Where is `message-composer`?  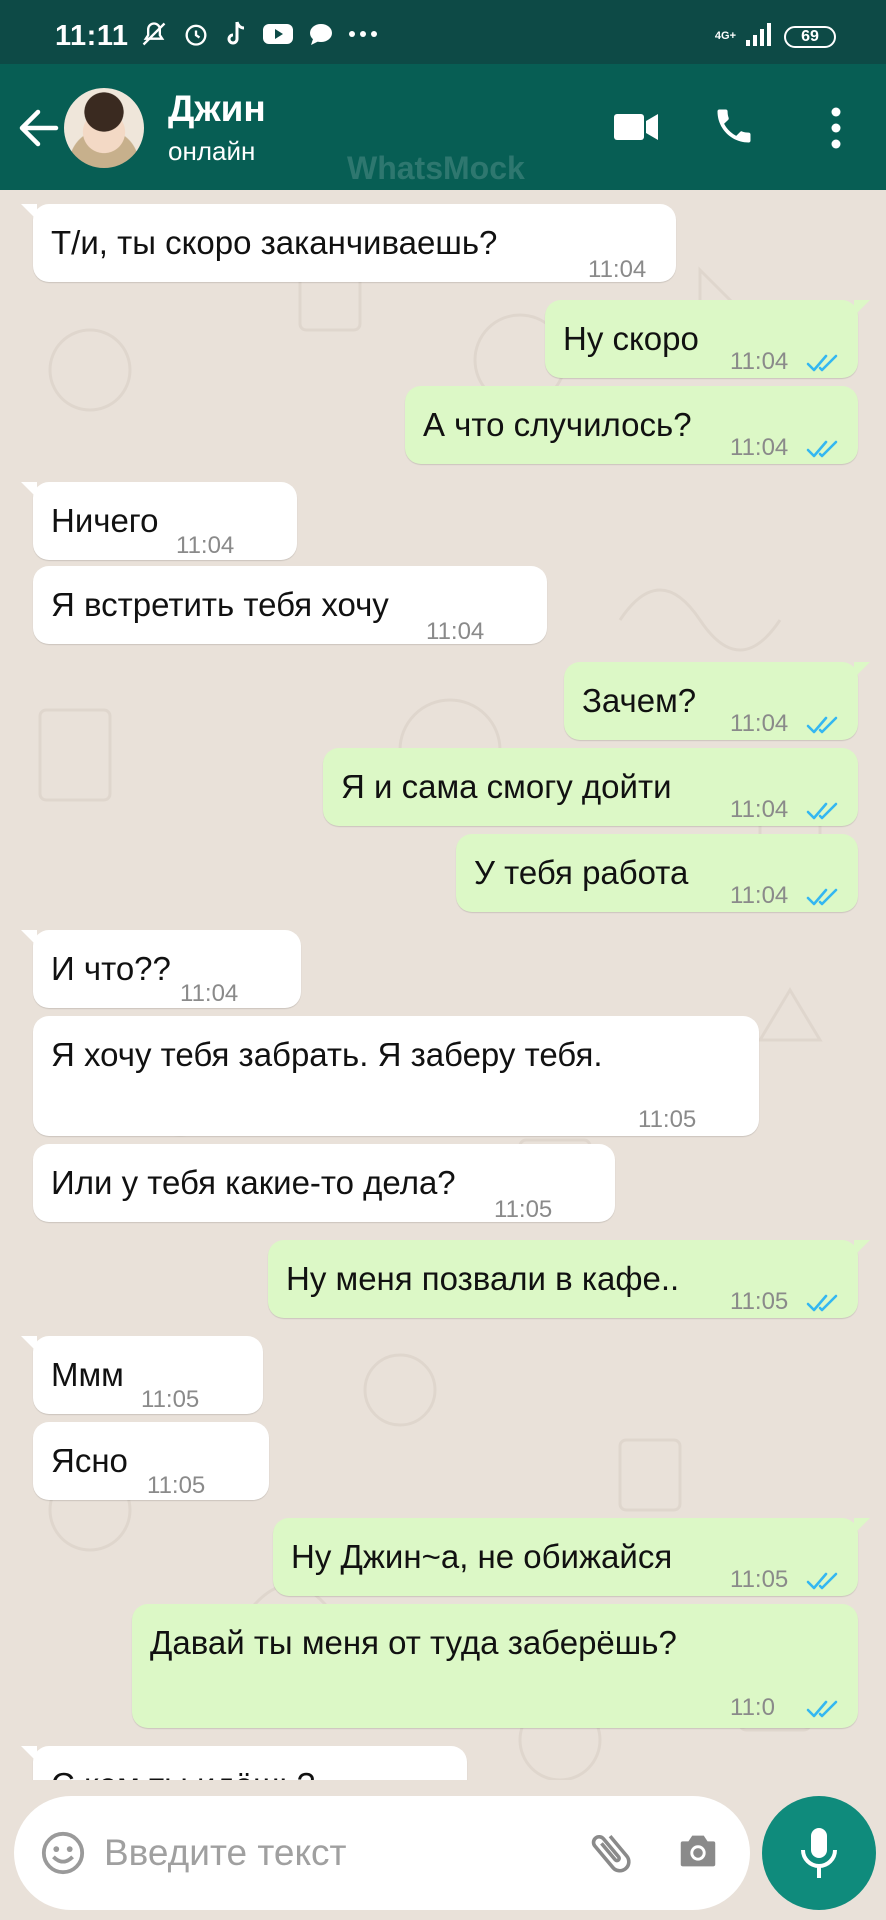 message-composer is located at coordinates (382, 1853).